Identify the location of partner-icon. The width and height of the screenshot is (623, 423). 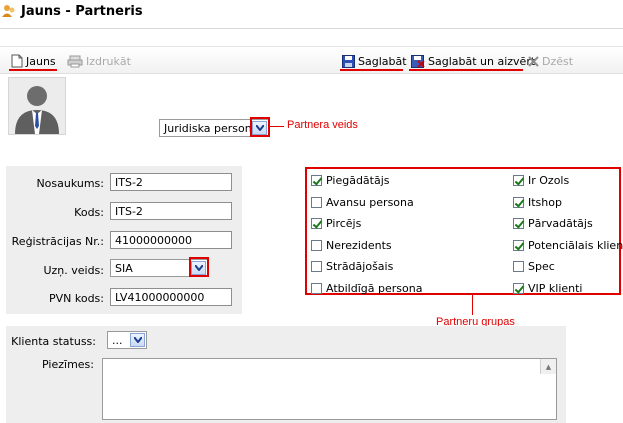
(8, 11).